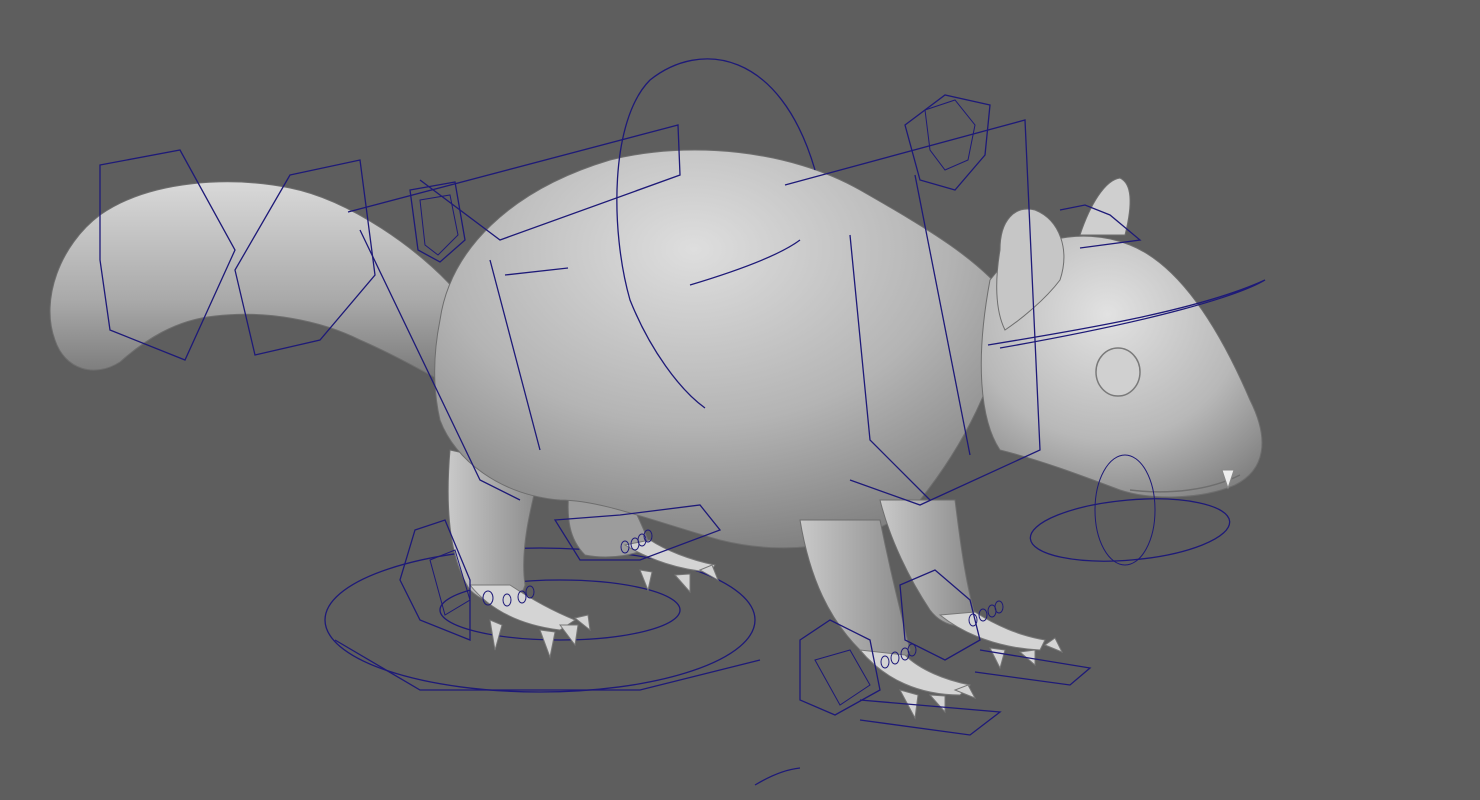 The width and height of the screenshot is (1480, 800). I want to click on squirrel-tail, so click(252, 281).